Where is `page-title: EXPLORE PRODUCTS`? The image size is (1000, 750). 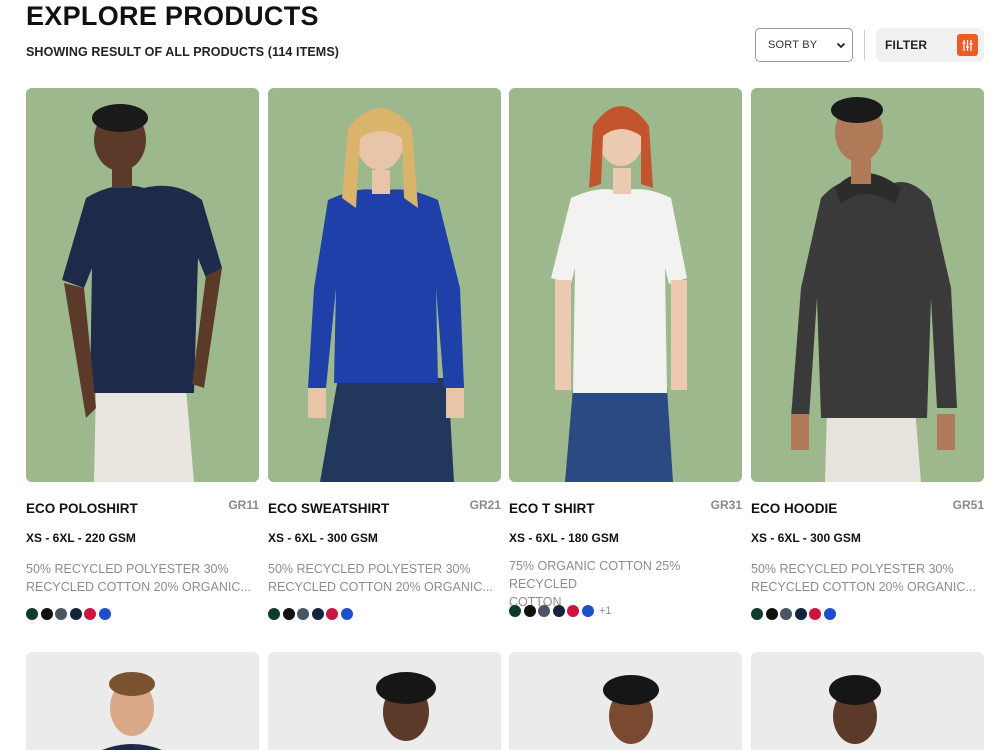 page-title: EXPLORE PRODUCTS is located at coordinates (172, 16).